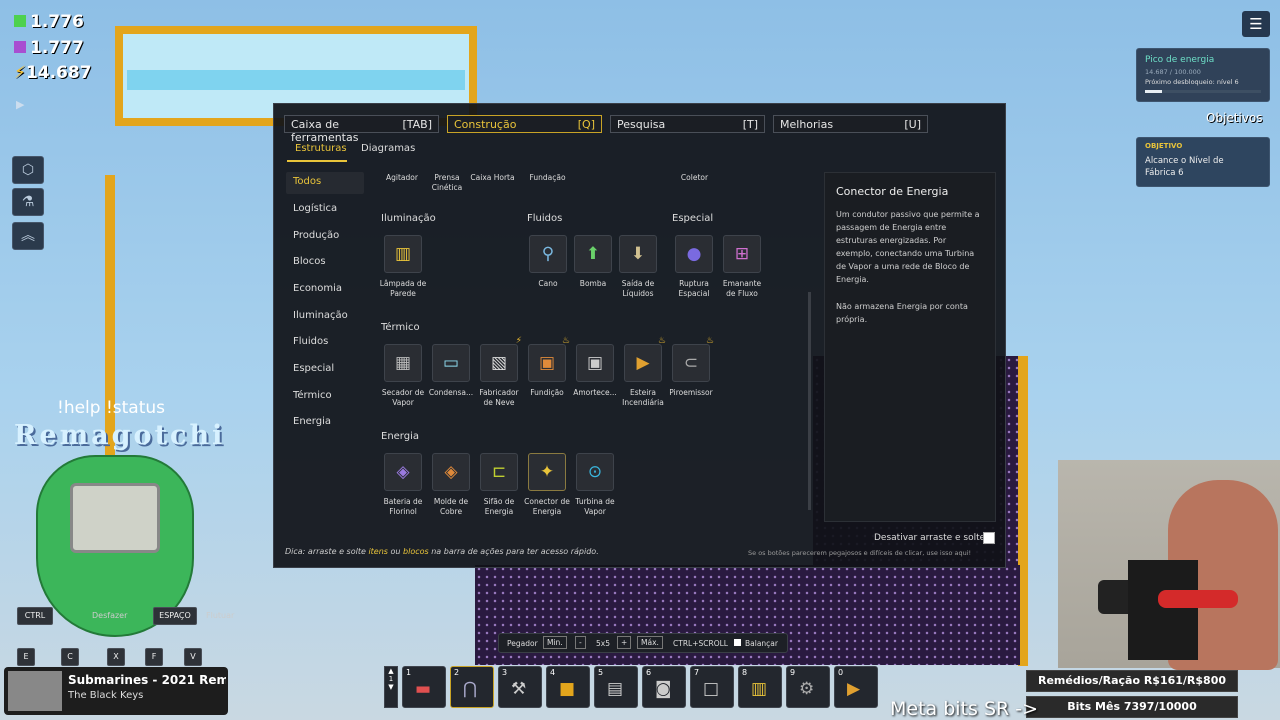 Image resolution: width=1280 pixels, height=720 pixels. What do you see at coordinates (28, 236) in the screenshot?
I see `chevron-up-icon: ︽` at bounding box center [28, 236].